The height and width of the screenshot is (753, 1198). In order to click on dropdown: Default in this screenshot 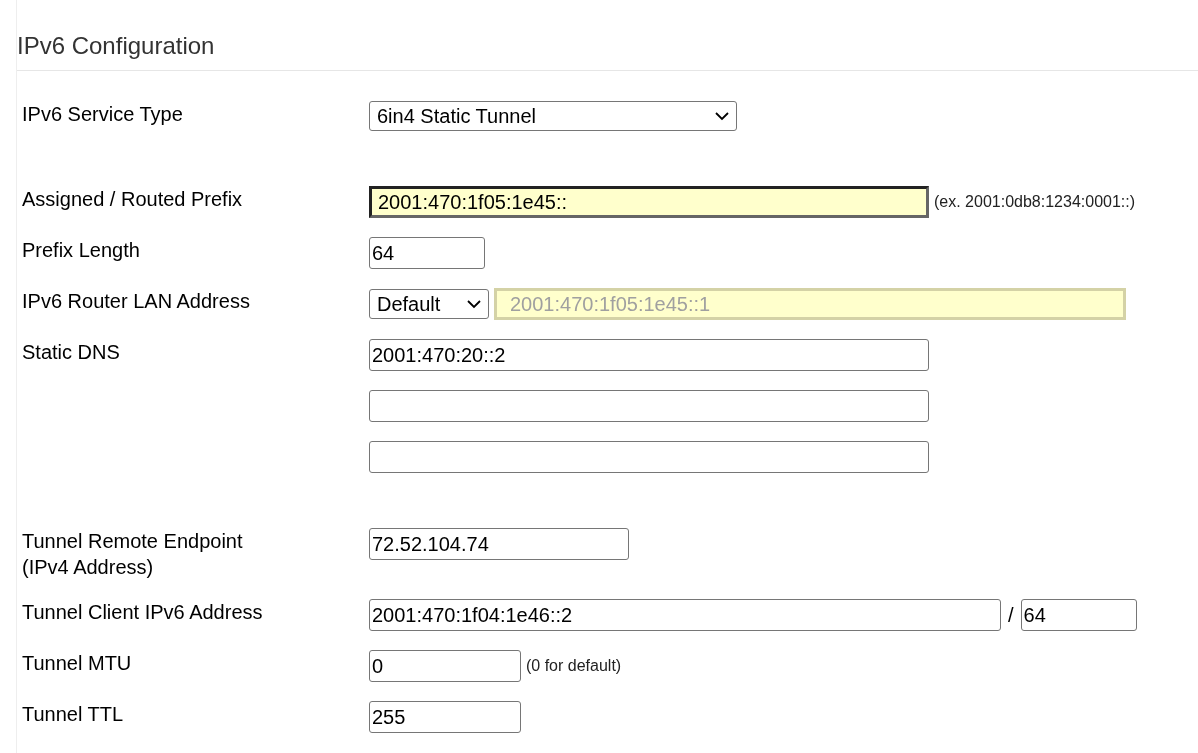, I will do `click(429, 304)`.